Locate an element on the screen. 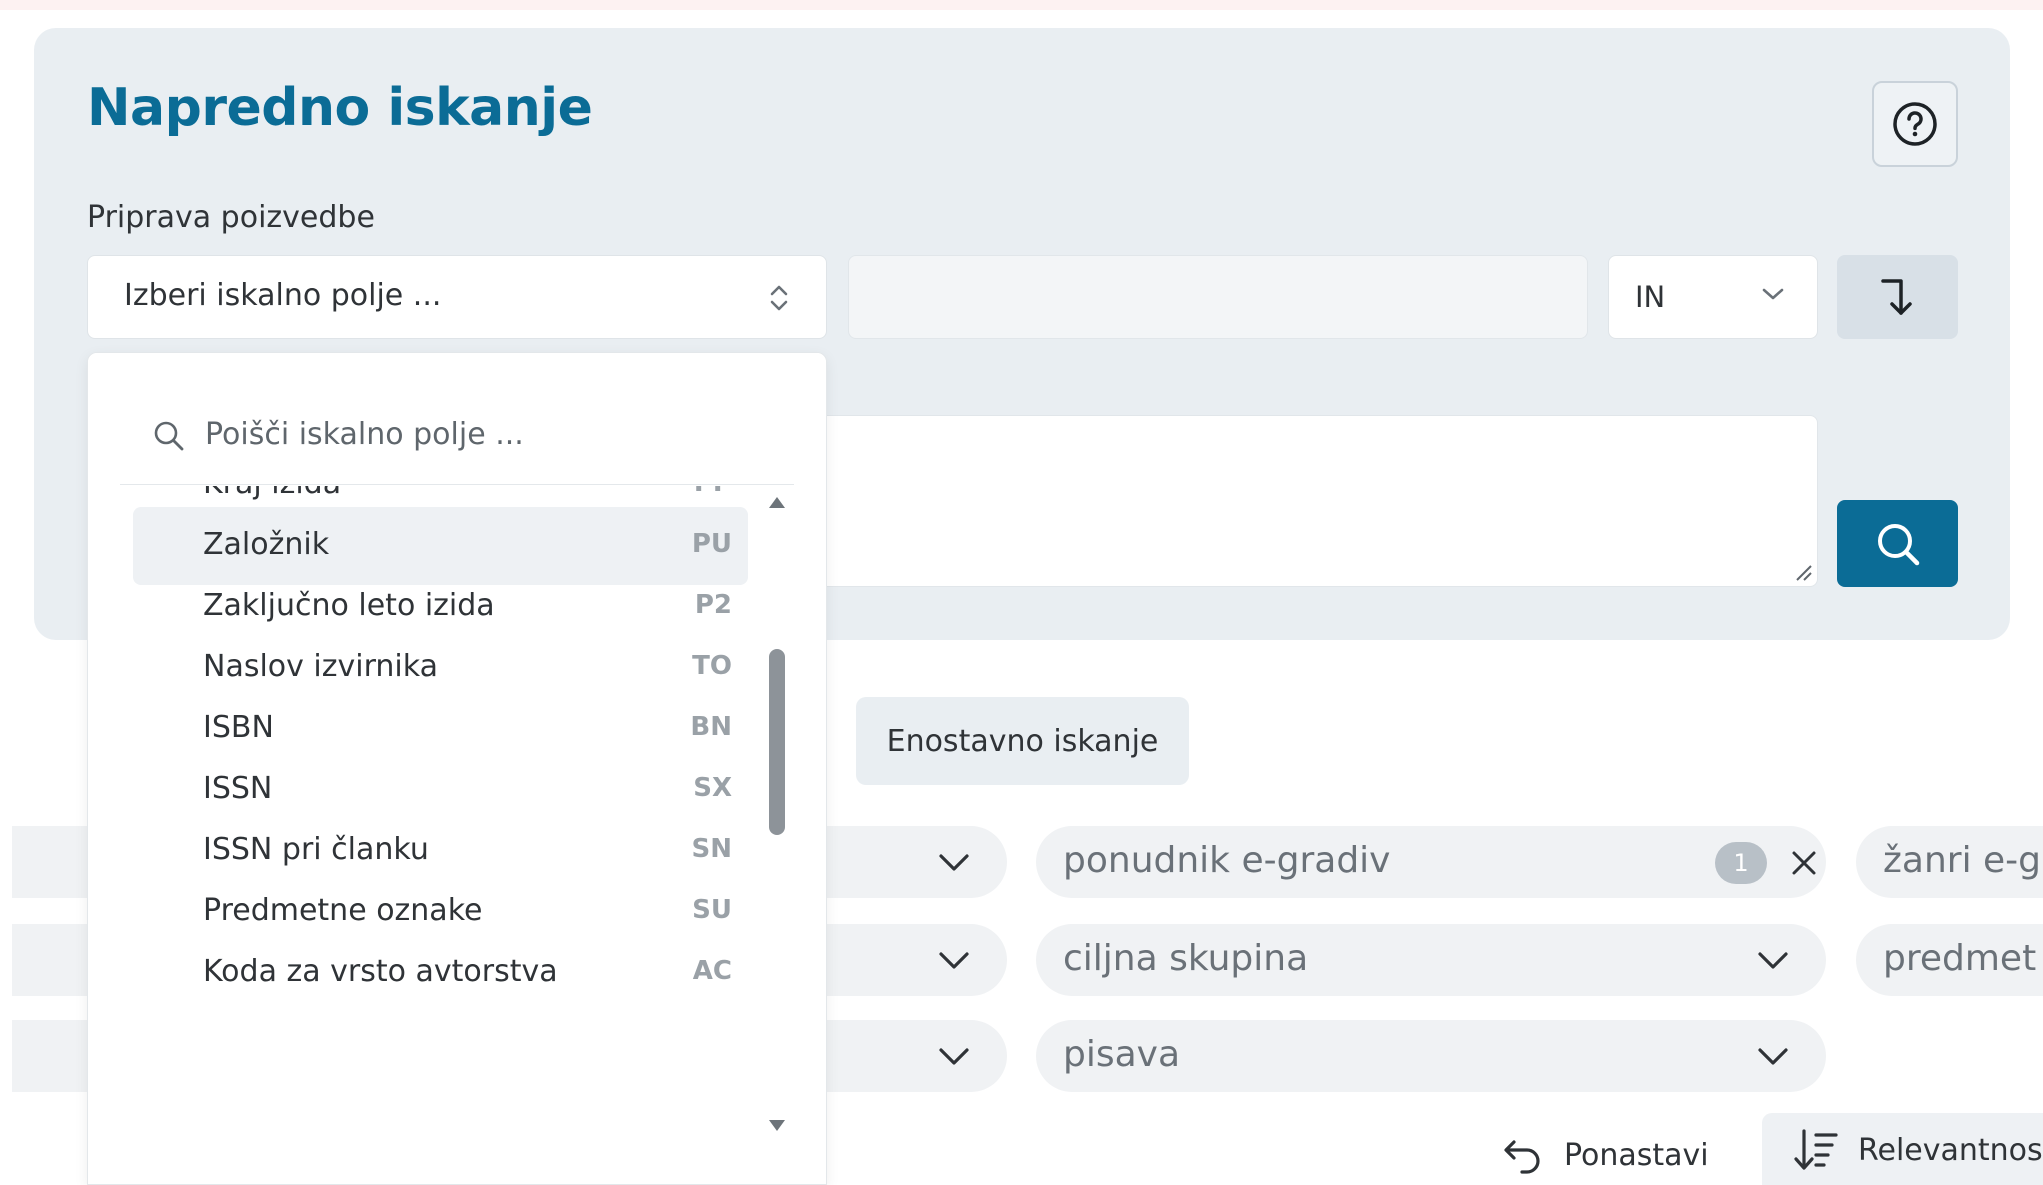 The height and width of the screenshot is (1185, 2043). list-item-code: SU is located at coordinates (712, 910).